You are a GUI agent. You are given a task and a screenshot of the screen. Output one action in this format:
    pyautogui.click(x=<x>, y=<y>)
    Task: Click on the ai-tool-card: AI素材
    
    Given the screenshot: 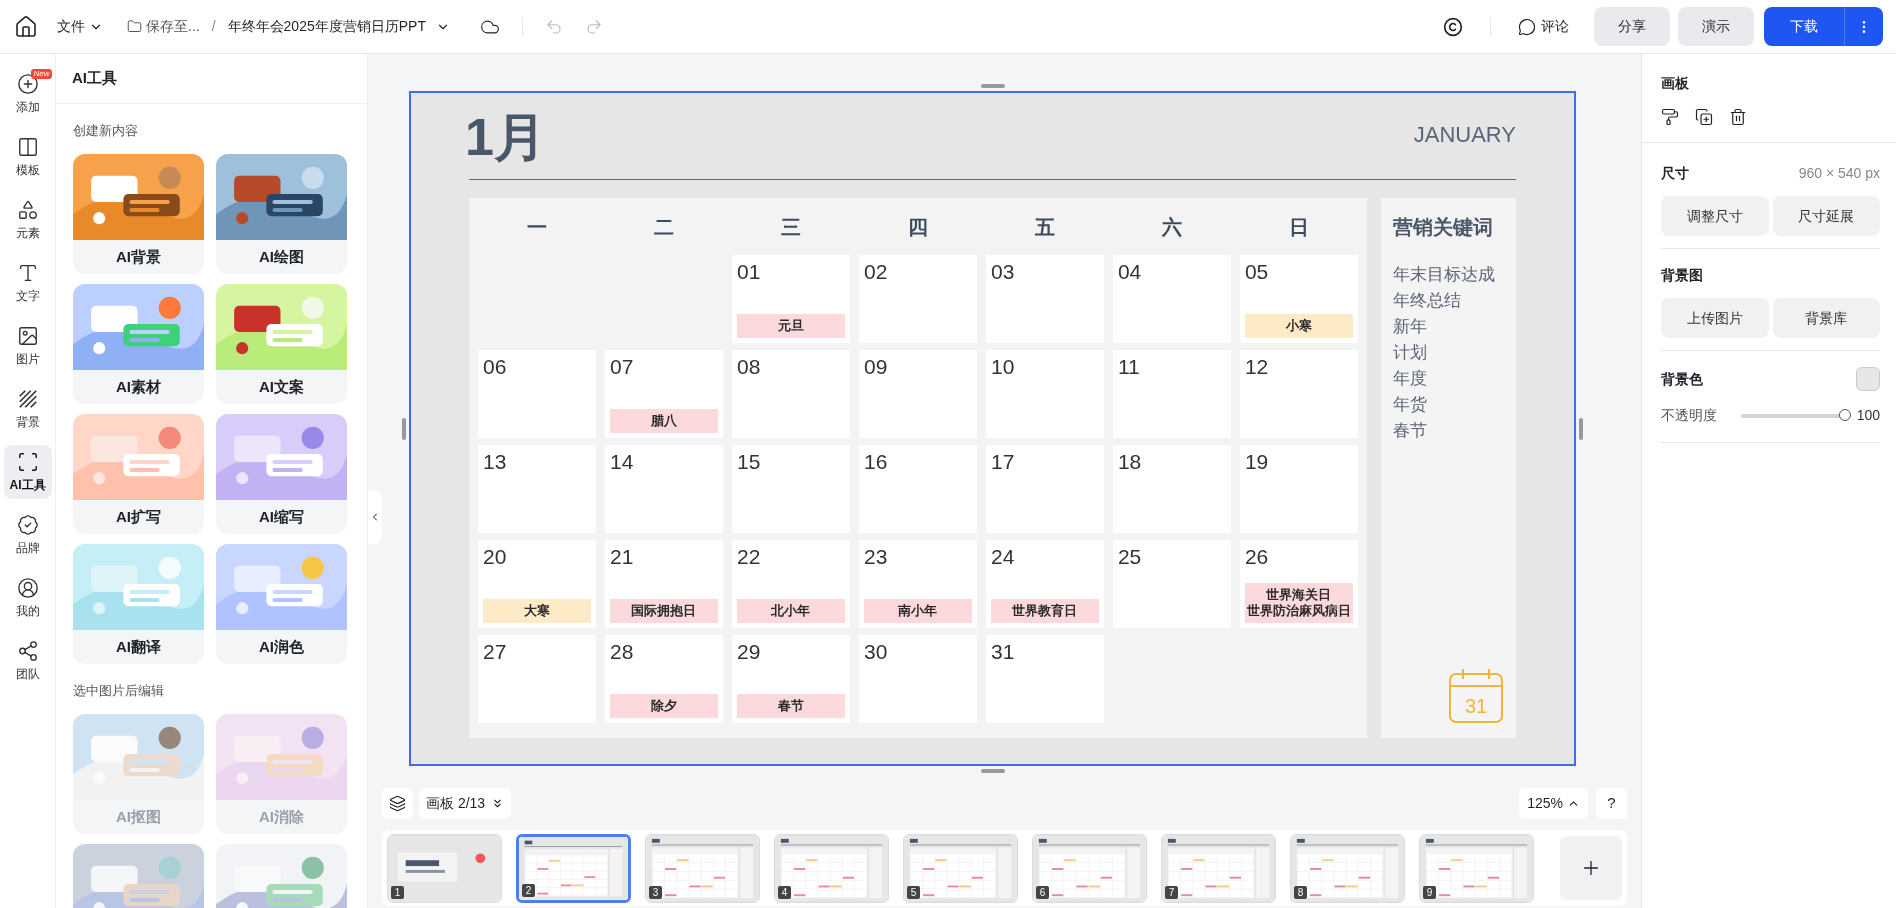 What is the action you would take?
    pyautogui.click(x=138, y=344)
    